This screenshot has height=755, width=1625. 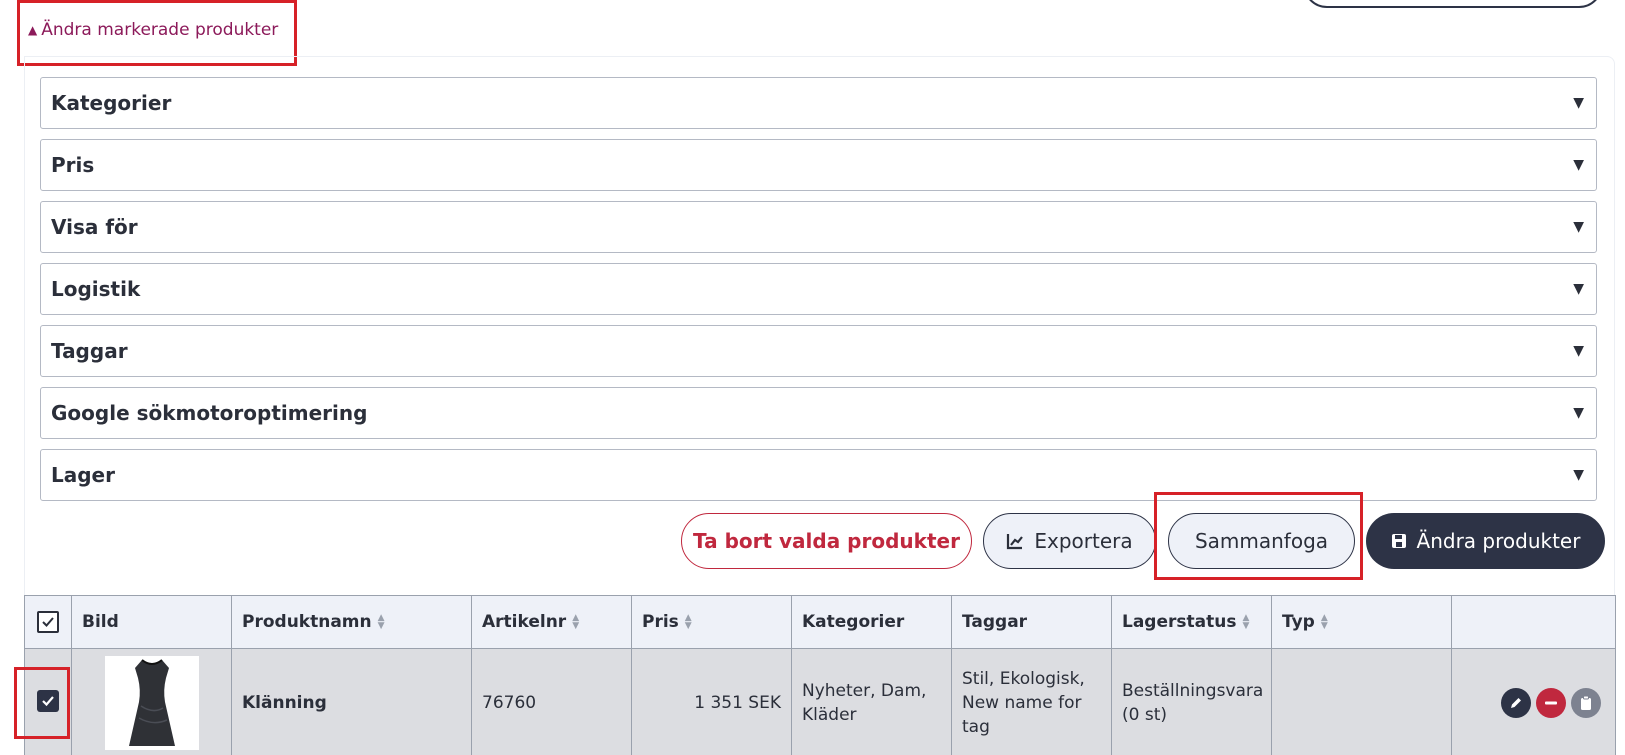 What do you see at coordinates (307, 622) in the screenshot?
I see `column-label: Produktnamn` at bounding box center [307, 622].